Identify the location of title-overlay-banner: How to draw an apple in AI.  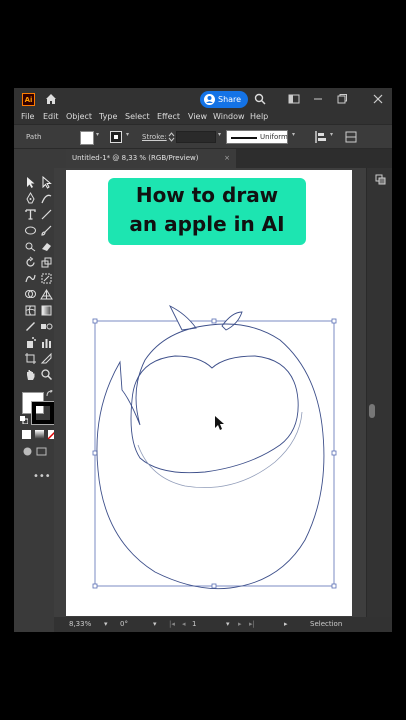
(207, 211).